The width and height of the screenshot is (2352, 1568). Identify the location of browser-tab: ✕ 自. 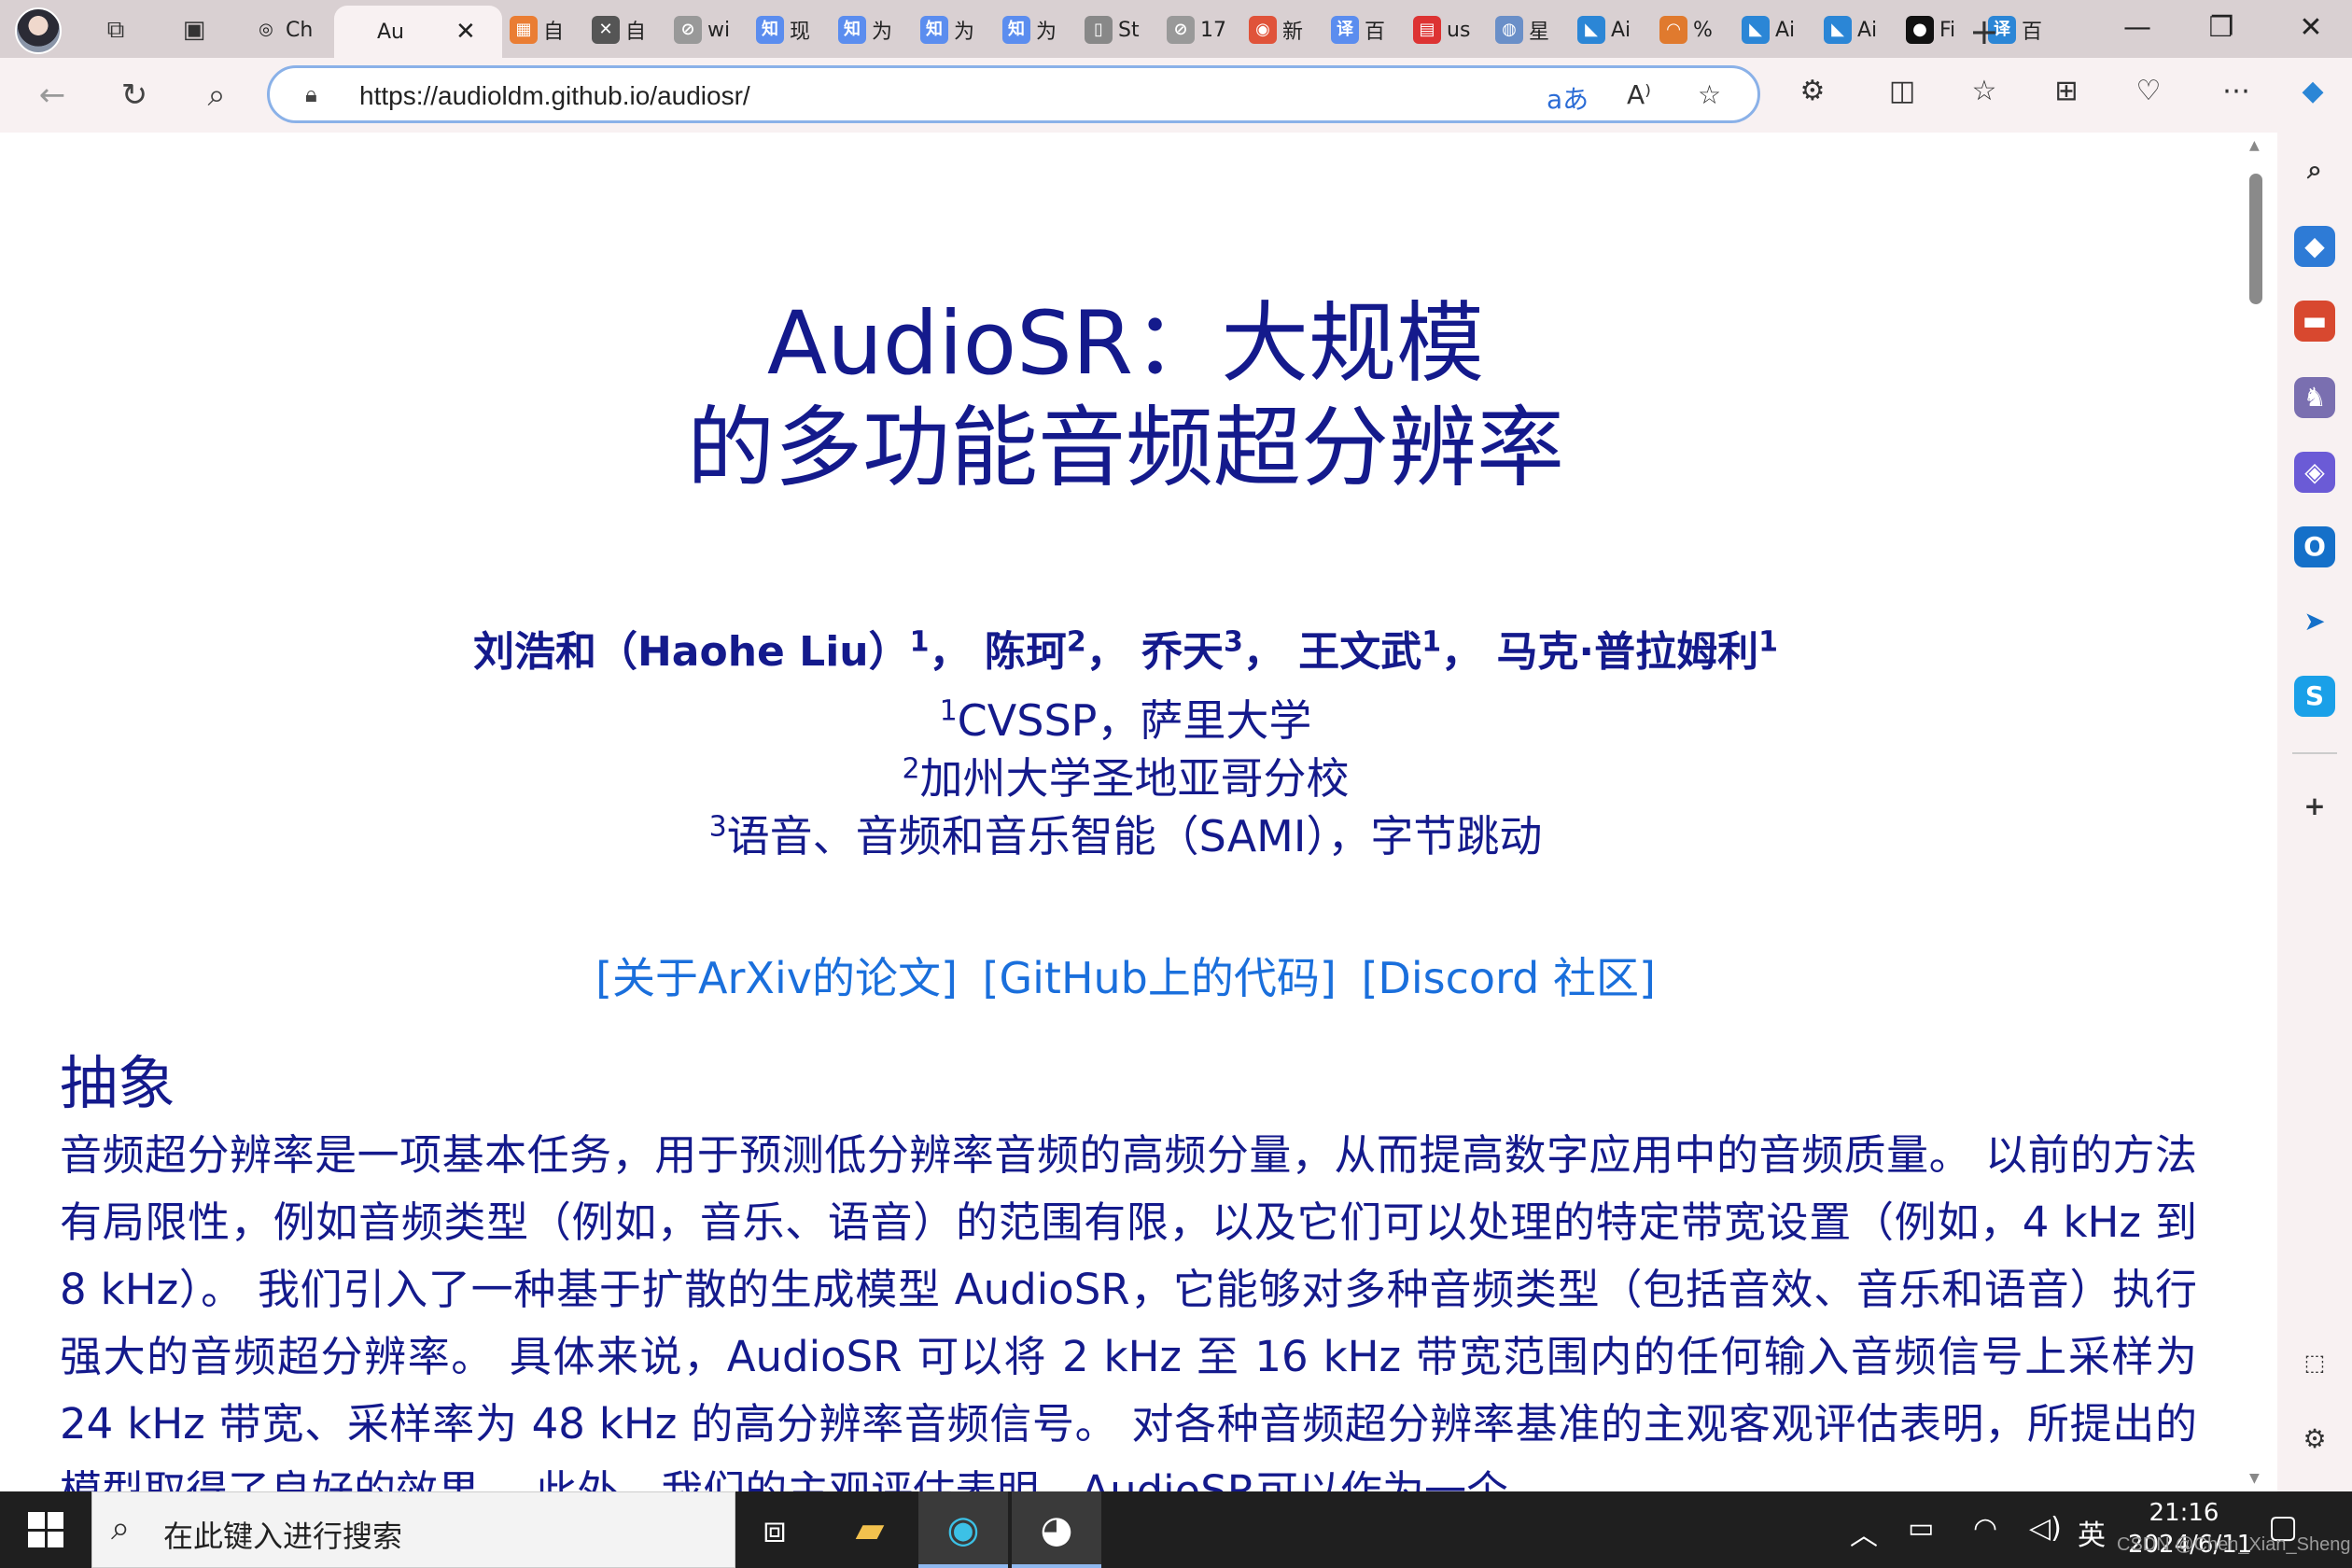
(622, 29).